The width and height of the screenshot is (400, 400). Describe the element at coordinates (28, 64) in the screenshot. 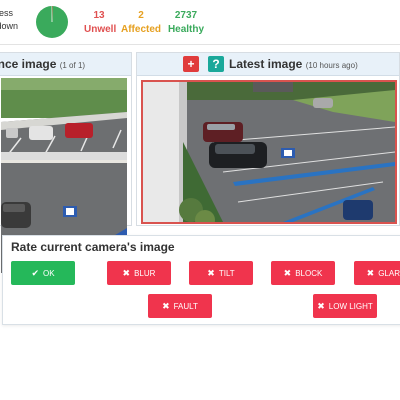

I see `reference-image-title-text: ence image` at that location.